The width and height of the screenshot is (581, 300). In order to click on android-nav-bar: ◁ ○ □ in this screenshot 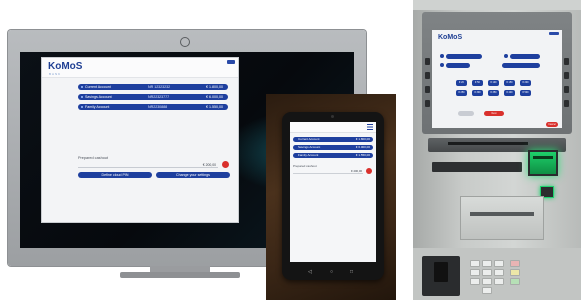, I will do `click(333, 272)`.